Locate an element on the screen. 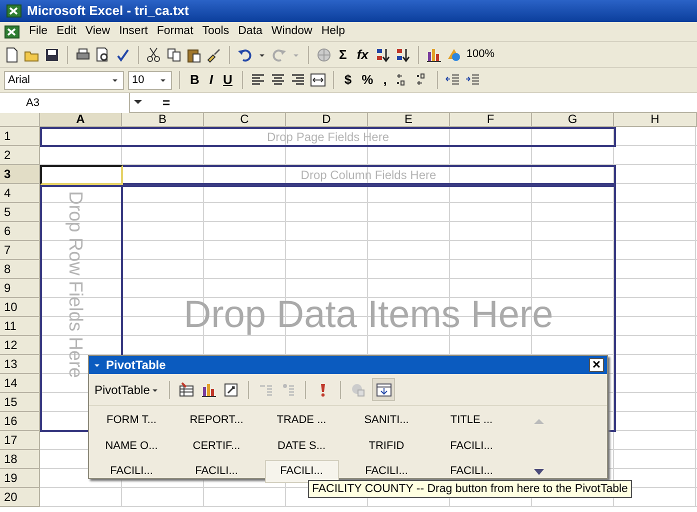 The width and height of the screenshot is (697, 512). menu-item: Window is located at coordinates (291, 31).